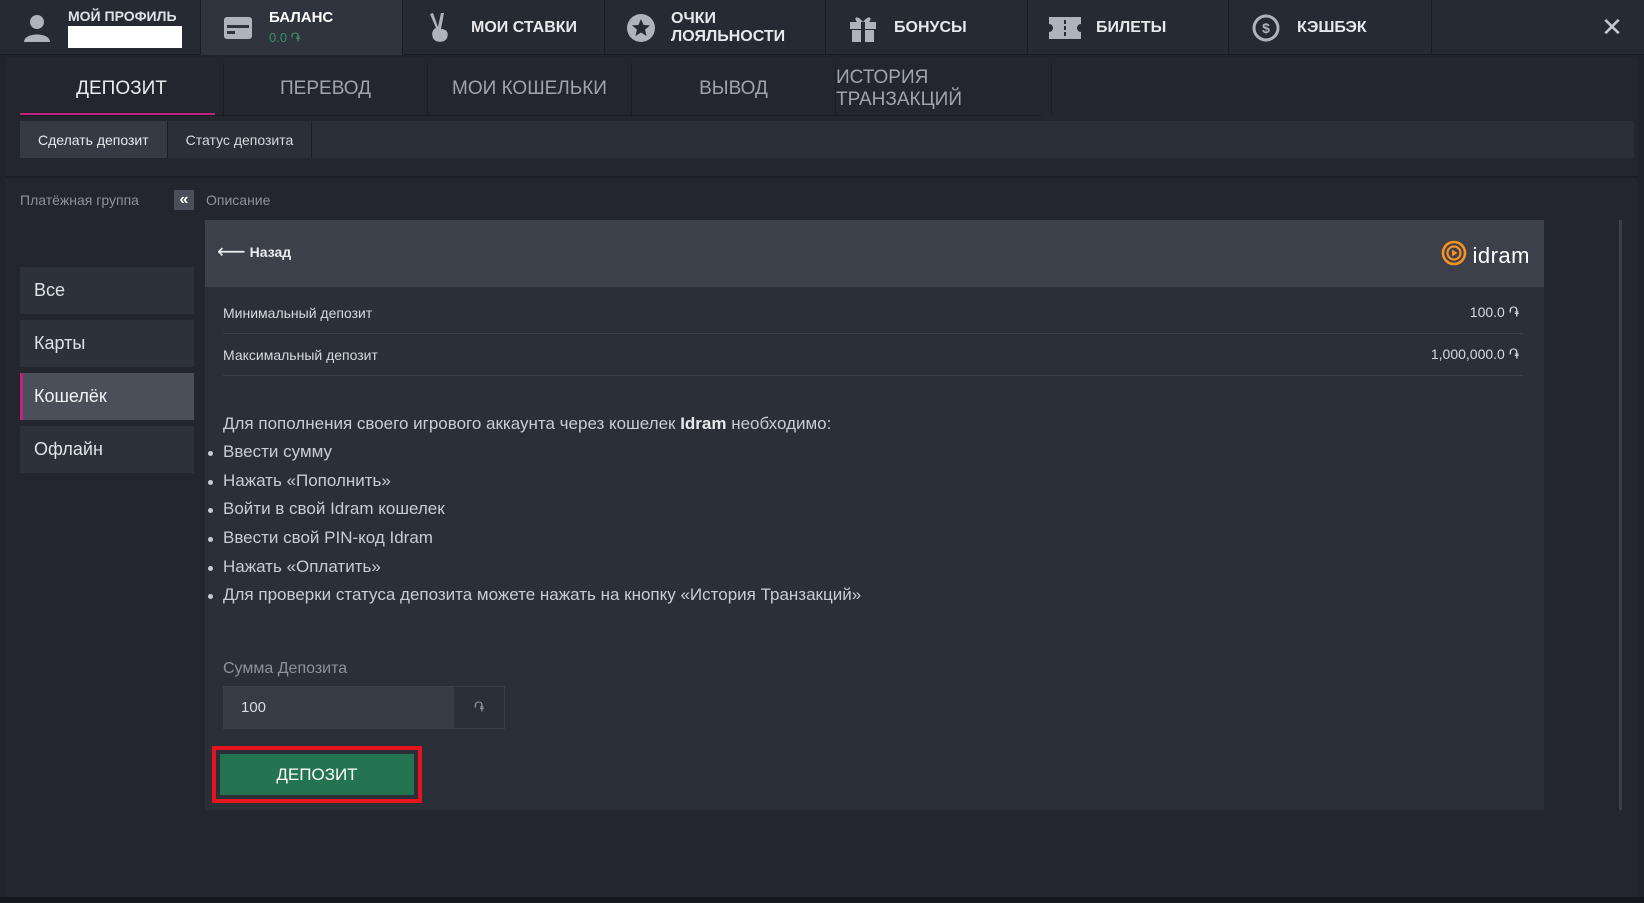 The image size is (1644, 903). I want to click on intro-bold: Idram, so click(703, 423).